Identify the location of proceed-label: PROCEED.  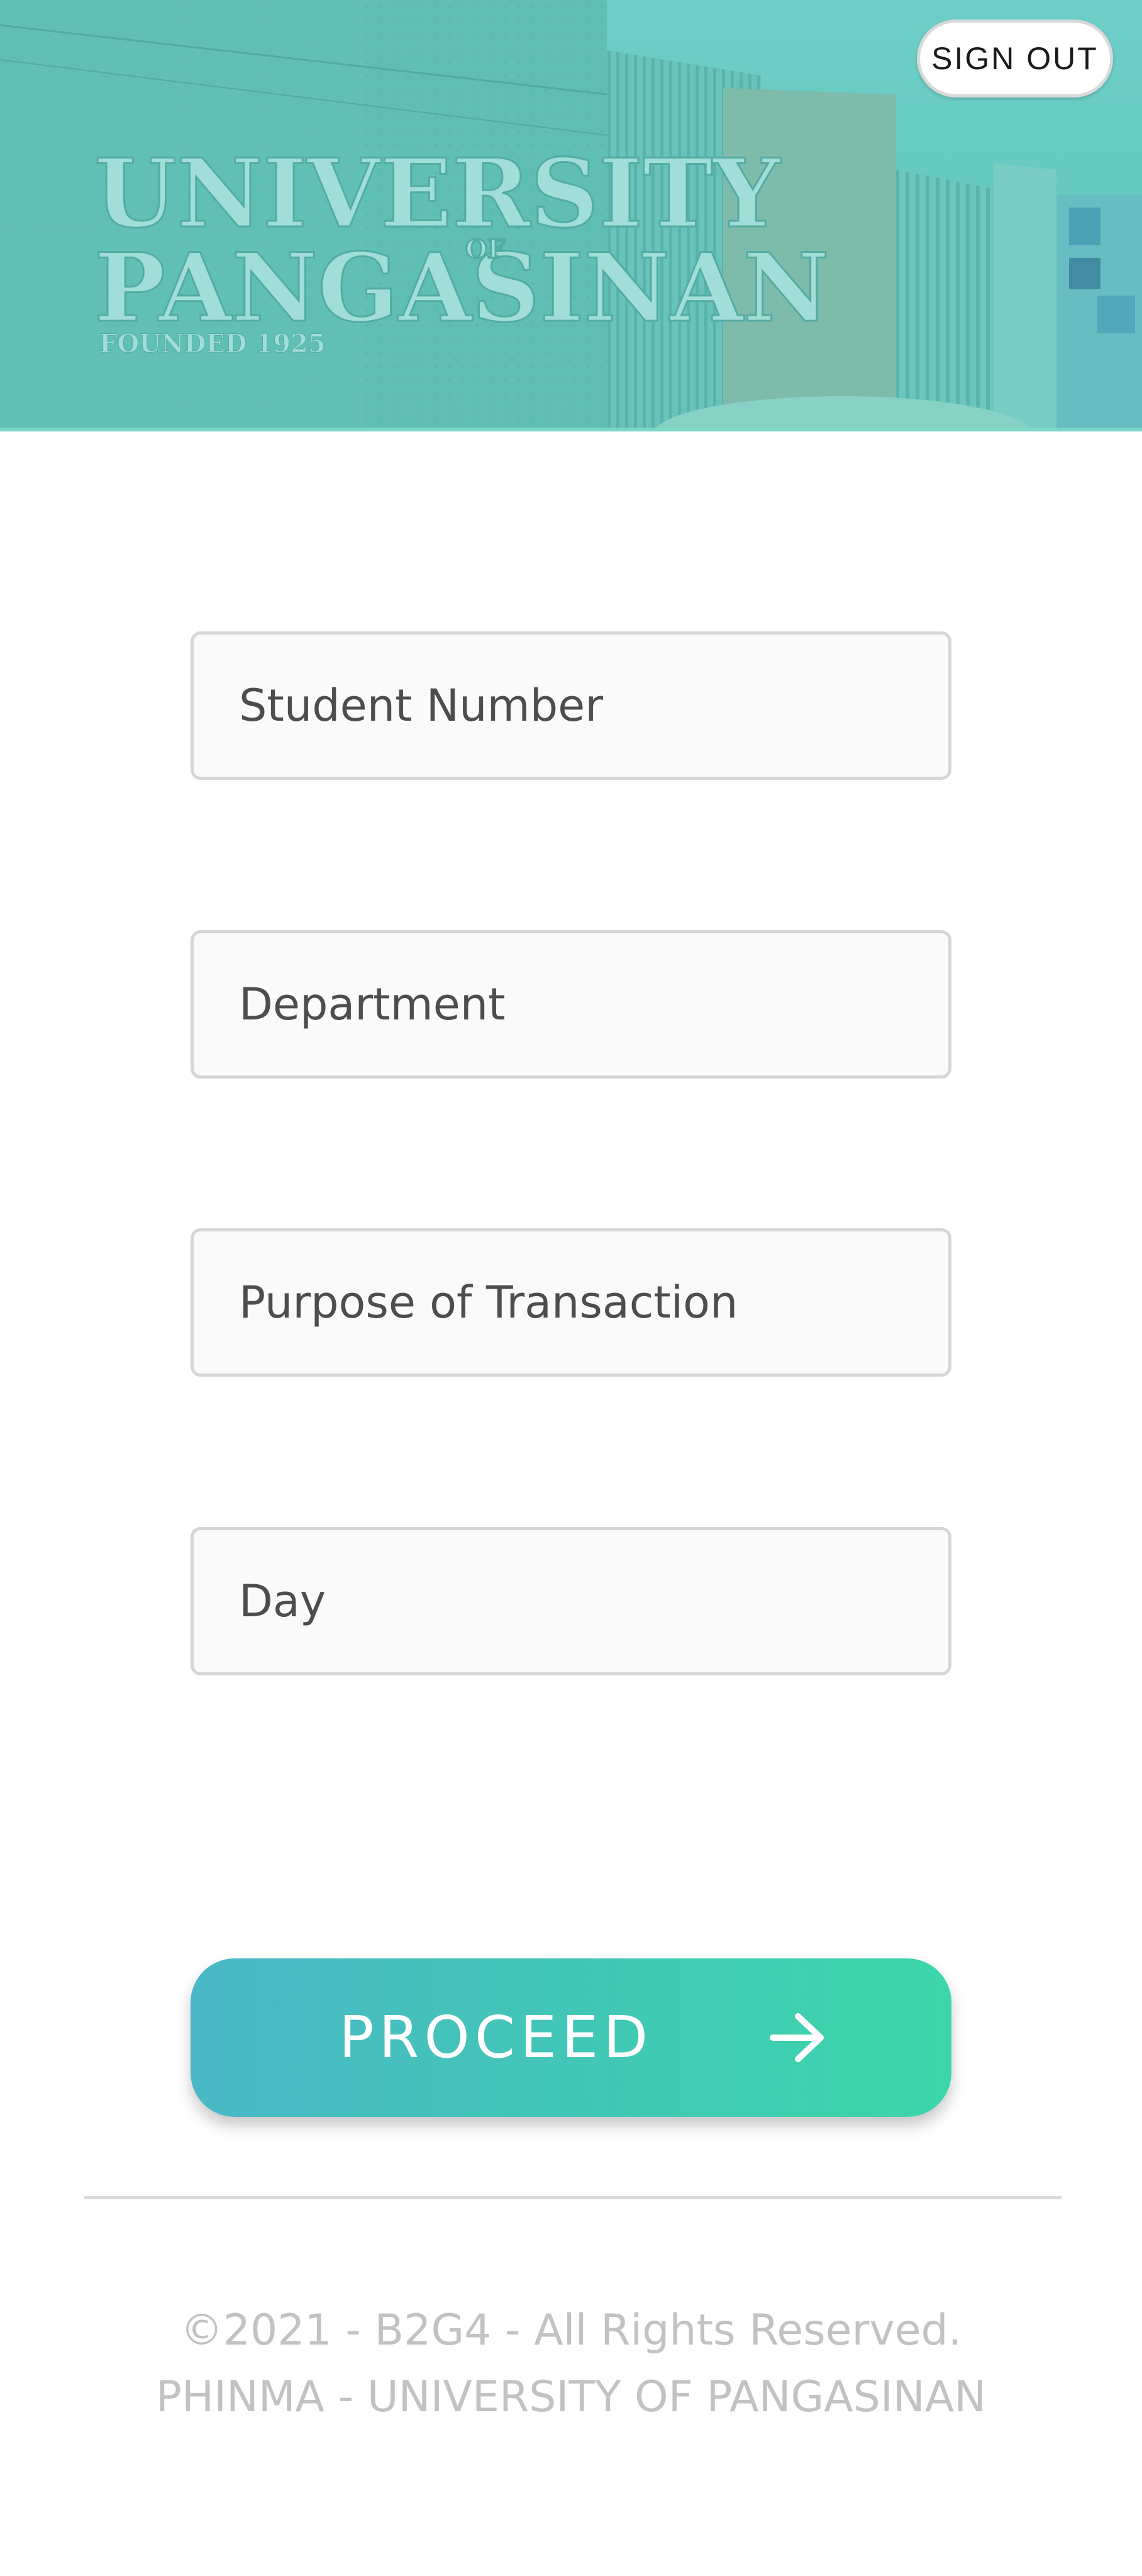
(496, 2037).